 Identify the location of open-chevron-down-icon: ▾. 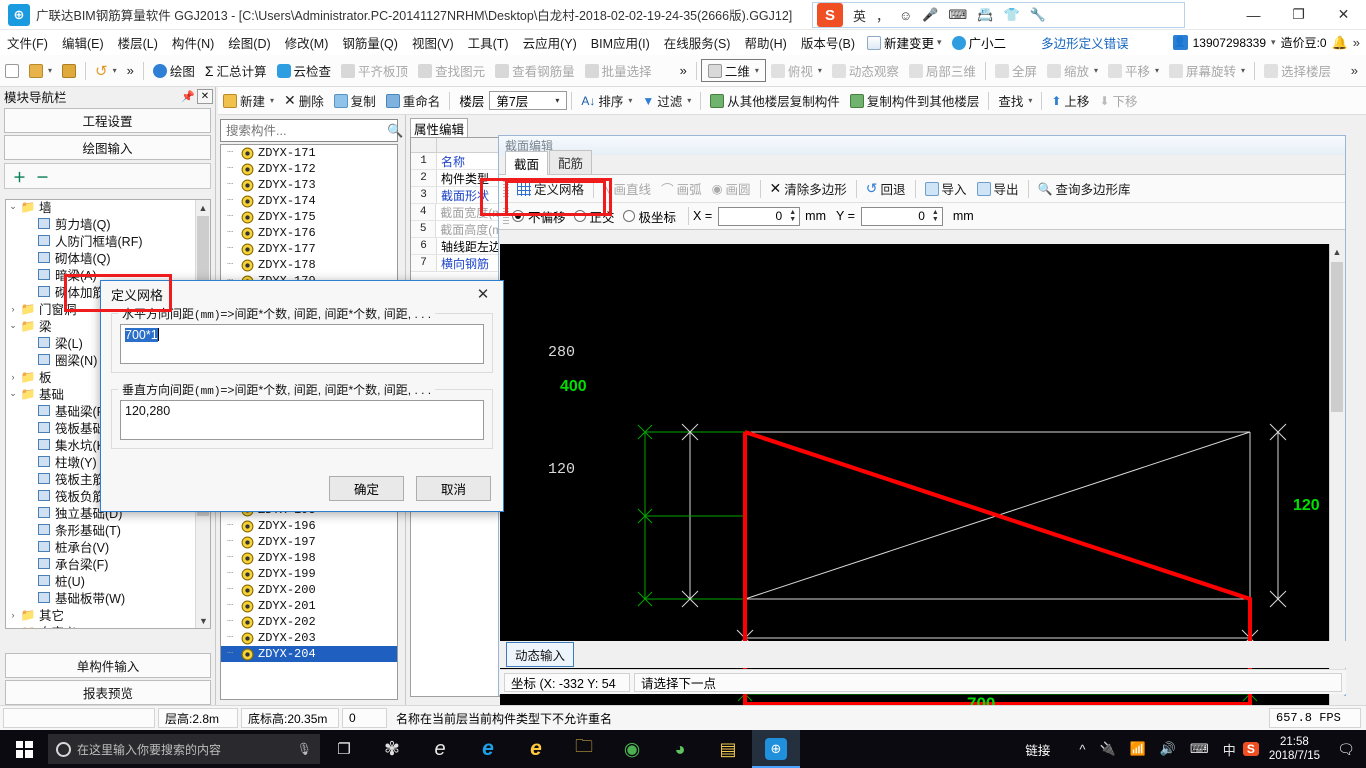
(50, 70).